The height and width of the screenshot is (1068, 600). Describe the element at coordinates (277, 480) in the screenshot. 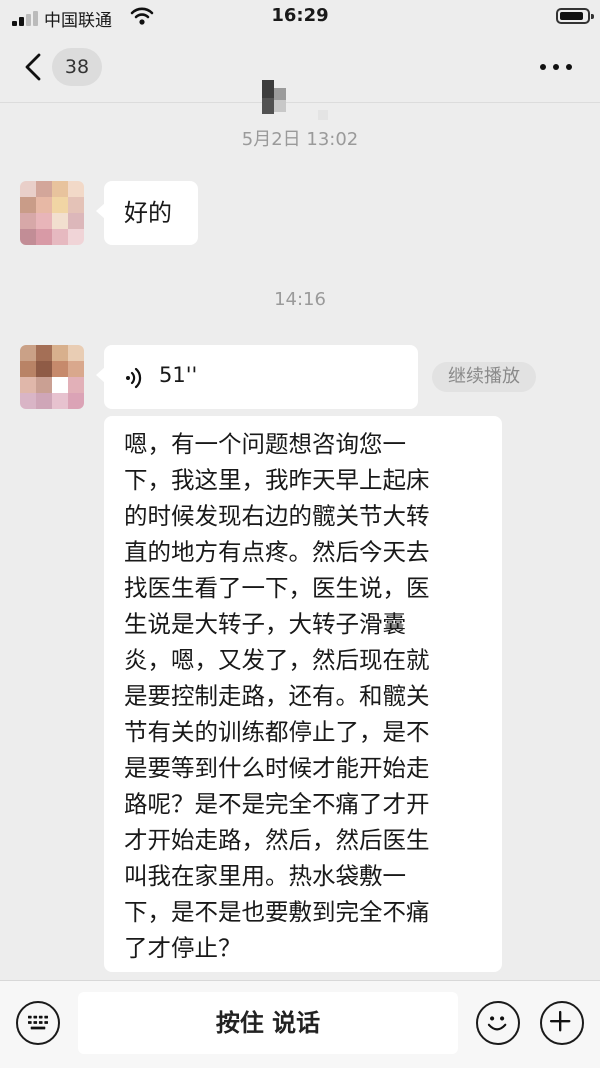

I see `transcript-line: 下，我这里，我昨天早上起床` at that location.